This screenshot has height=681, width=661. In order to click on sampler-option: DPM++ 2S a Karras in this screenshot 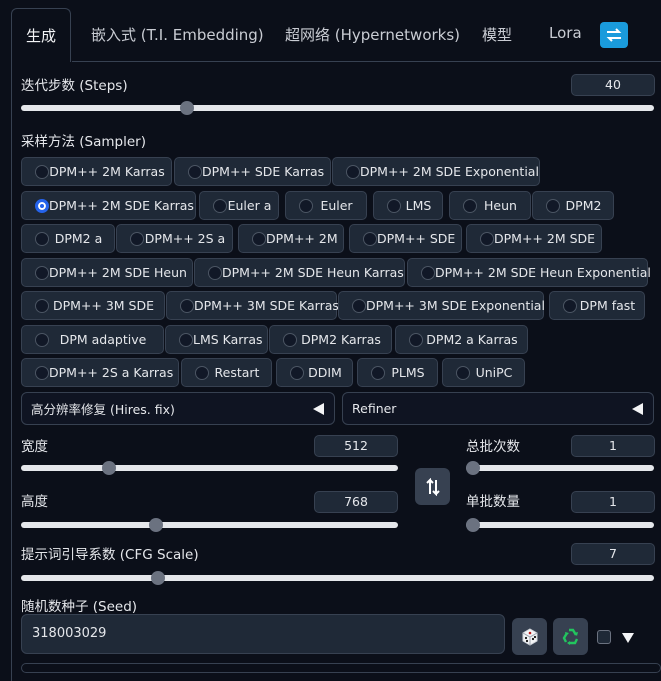, I will do `click(100, 372)`.